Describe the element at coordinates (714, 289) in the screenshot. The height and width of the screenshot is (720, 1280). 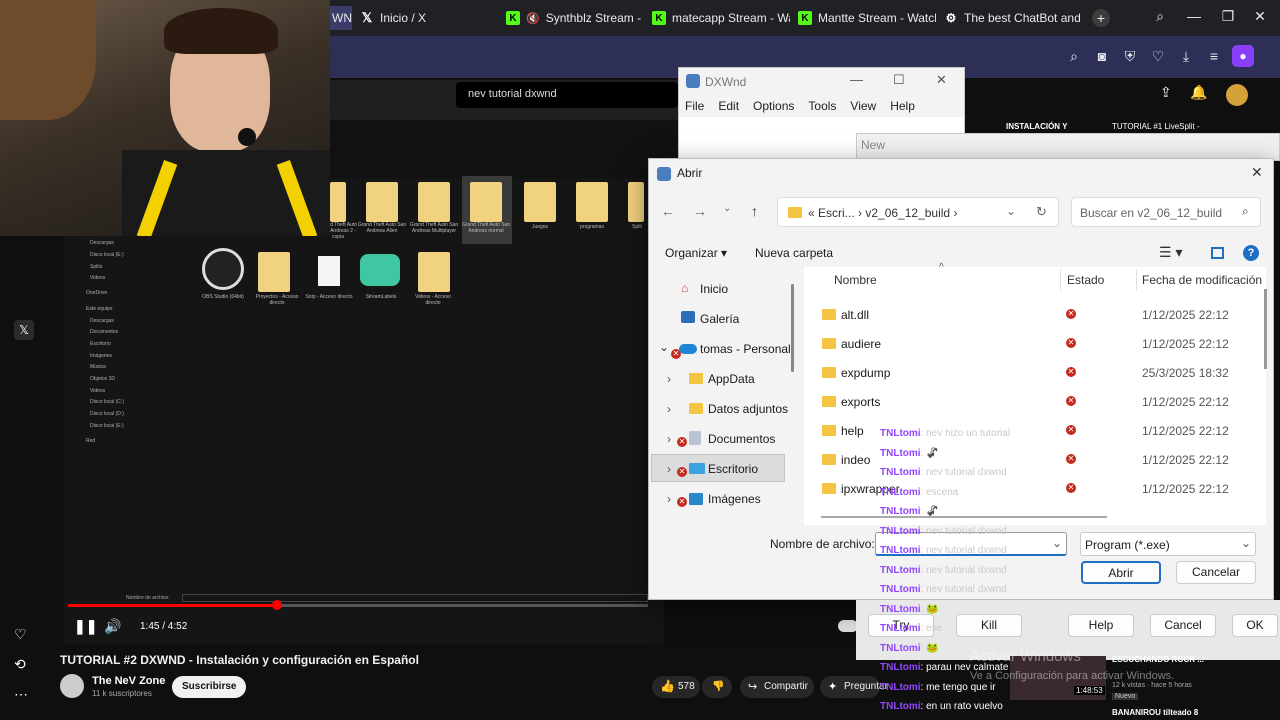
I see `nav-item-inicio: Inicio` at that location.